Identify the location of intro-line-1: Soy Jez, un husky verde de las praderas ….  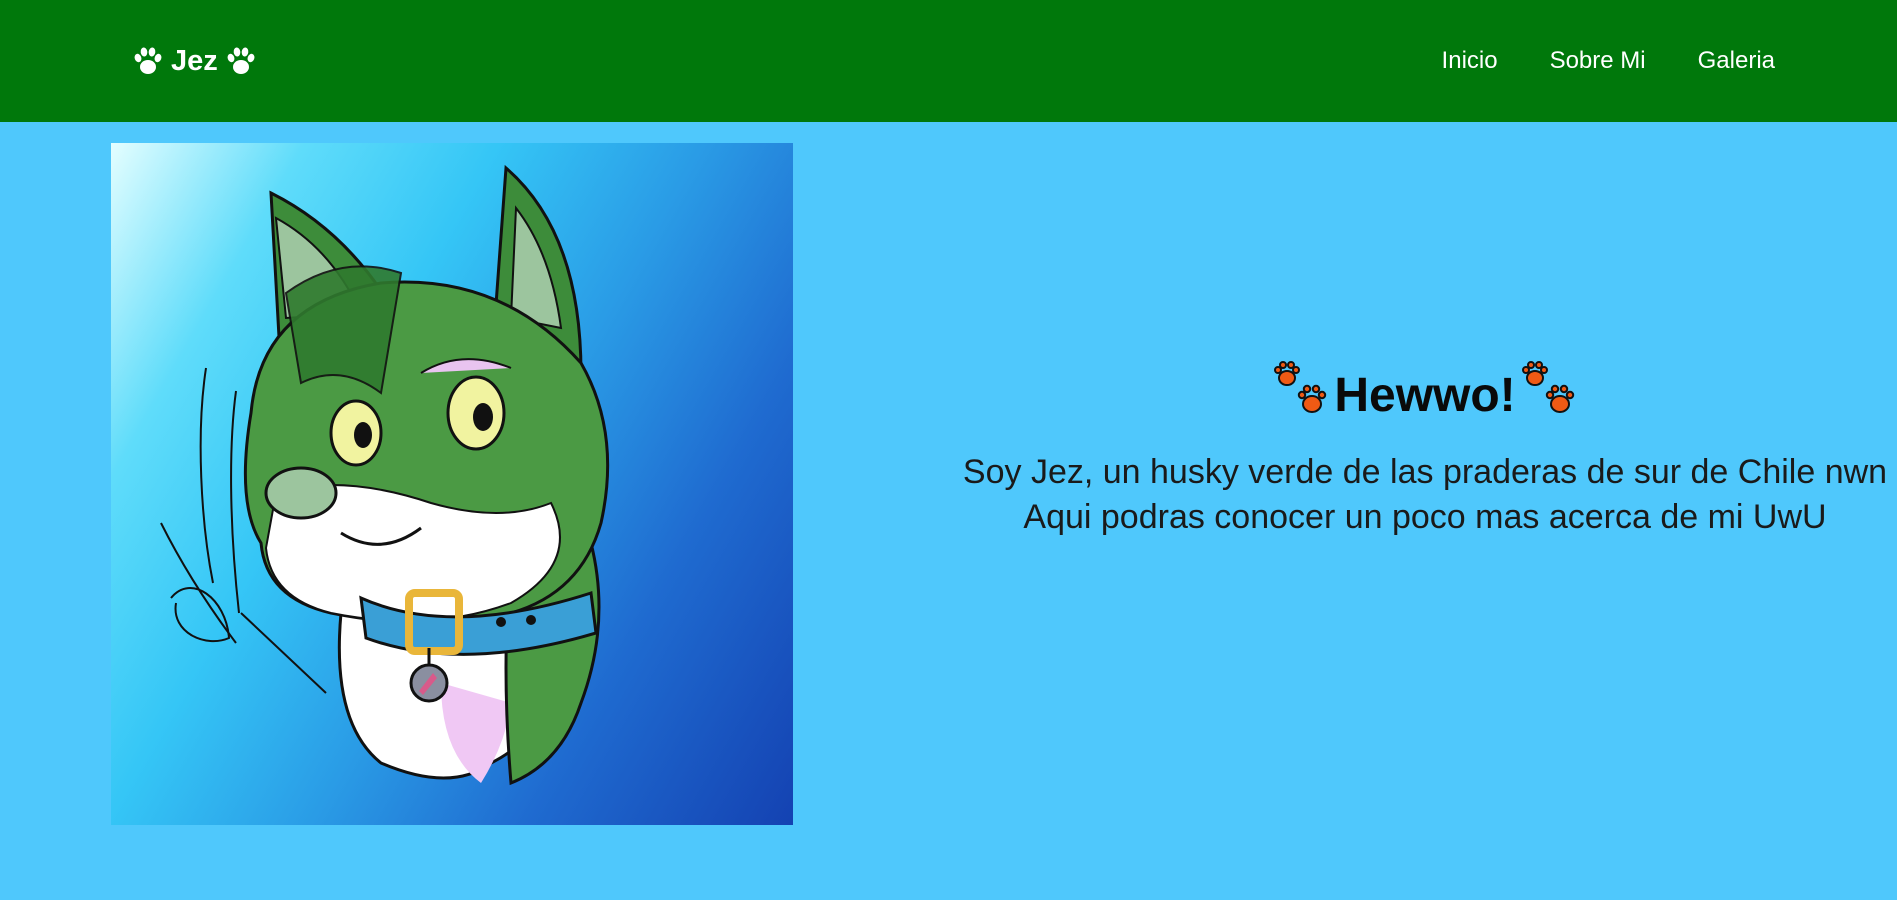
(1425, 472).